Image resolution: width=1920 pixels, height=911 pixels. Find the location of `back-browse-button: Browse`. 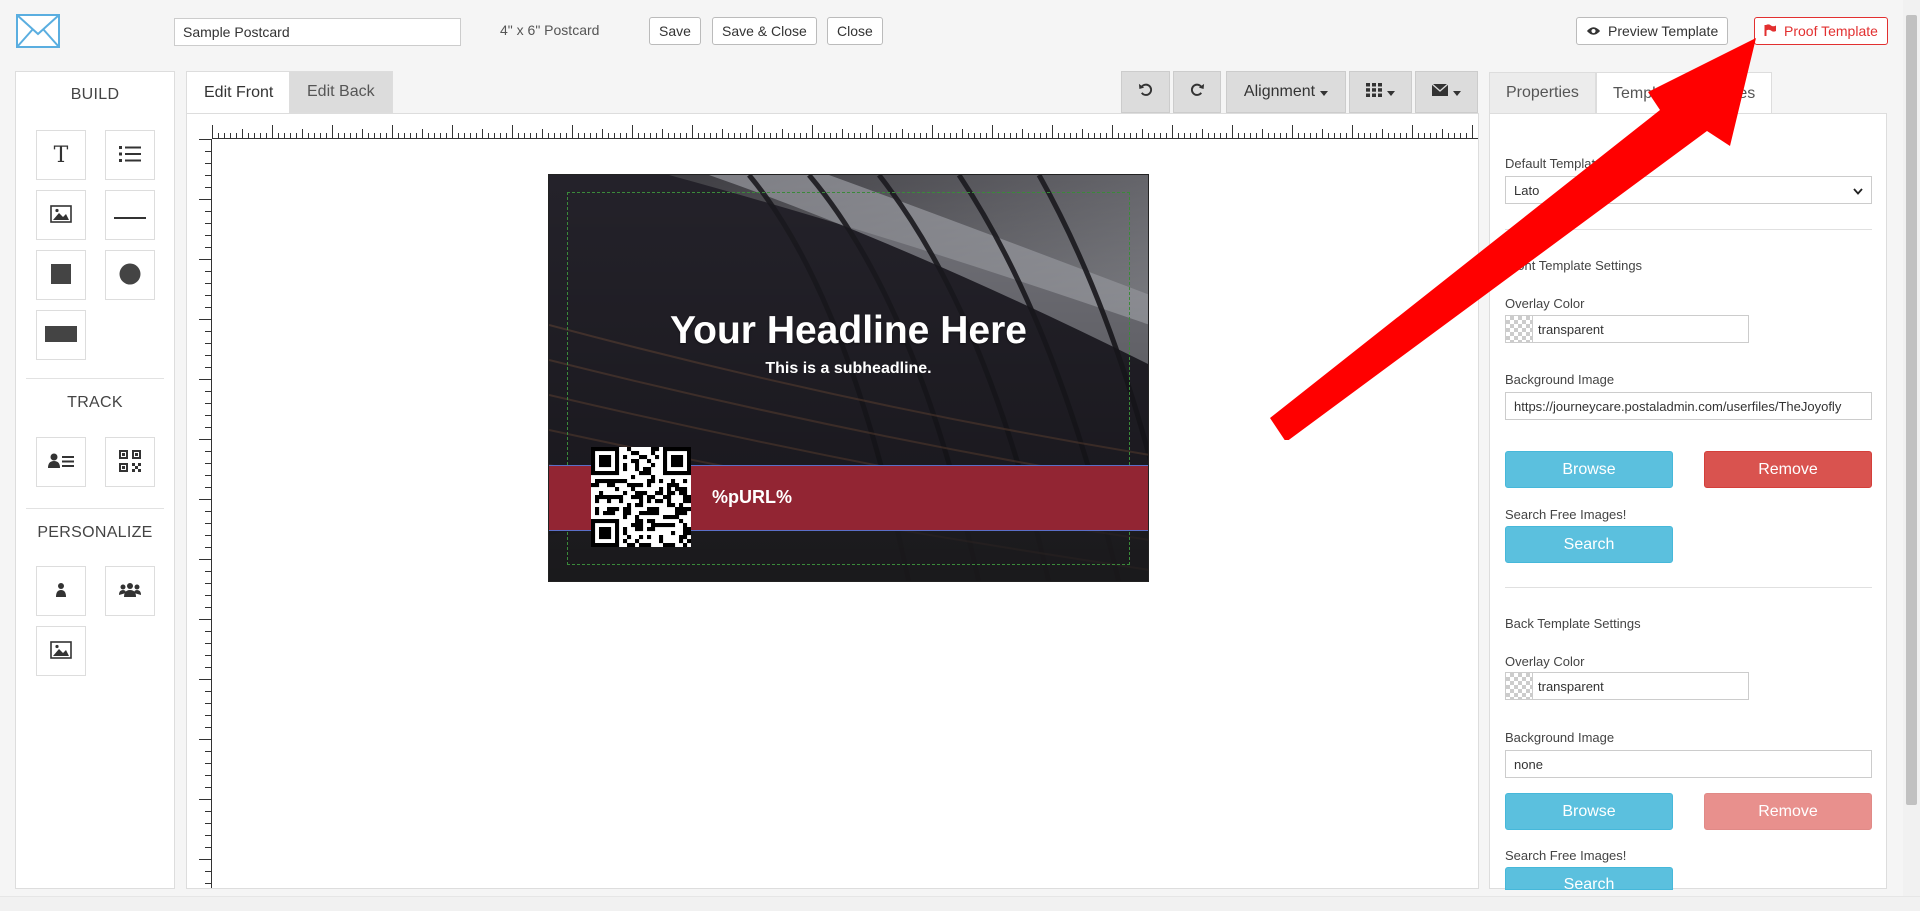

back-browse-button: Browse is located at coordinates (1589, 811).